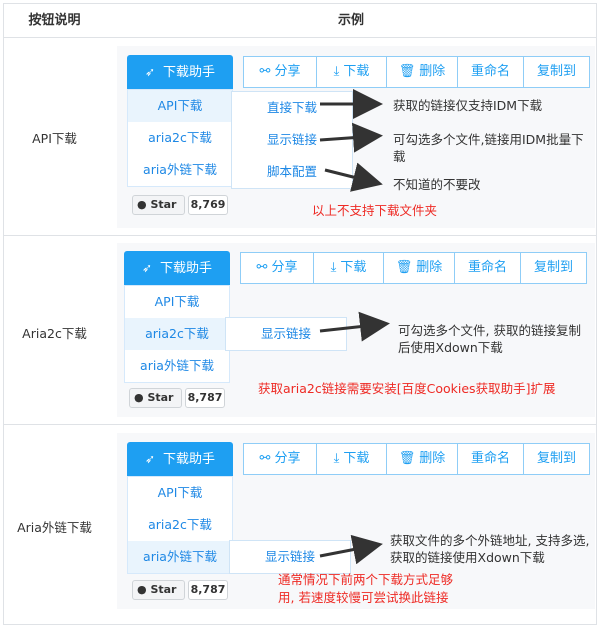 Image resolution: width=600 pixels, height=628 pixels. I want to click on annotation-note: 获取的链接仅支持IDM下载, so click(468, 105).